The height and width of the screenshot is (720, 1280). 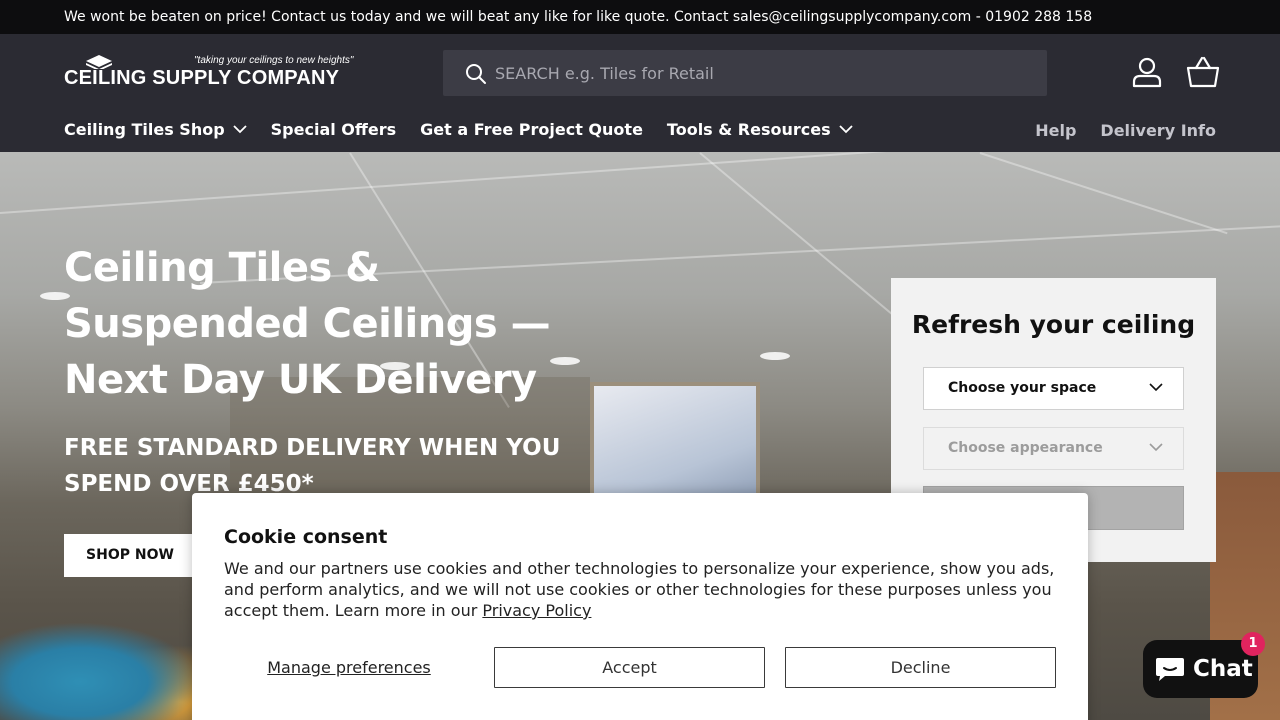 I want to click on shop-now-button: SHOP NOW, so click(x=130, y=555).